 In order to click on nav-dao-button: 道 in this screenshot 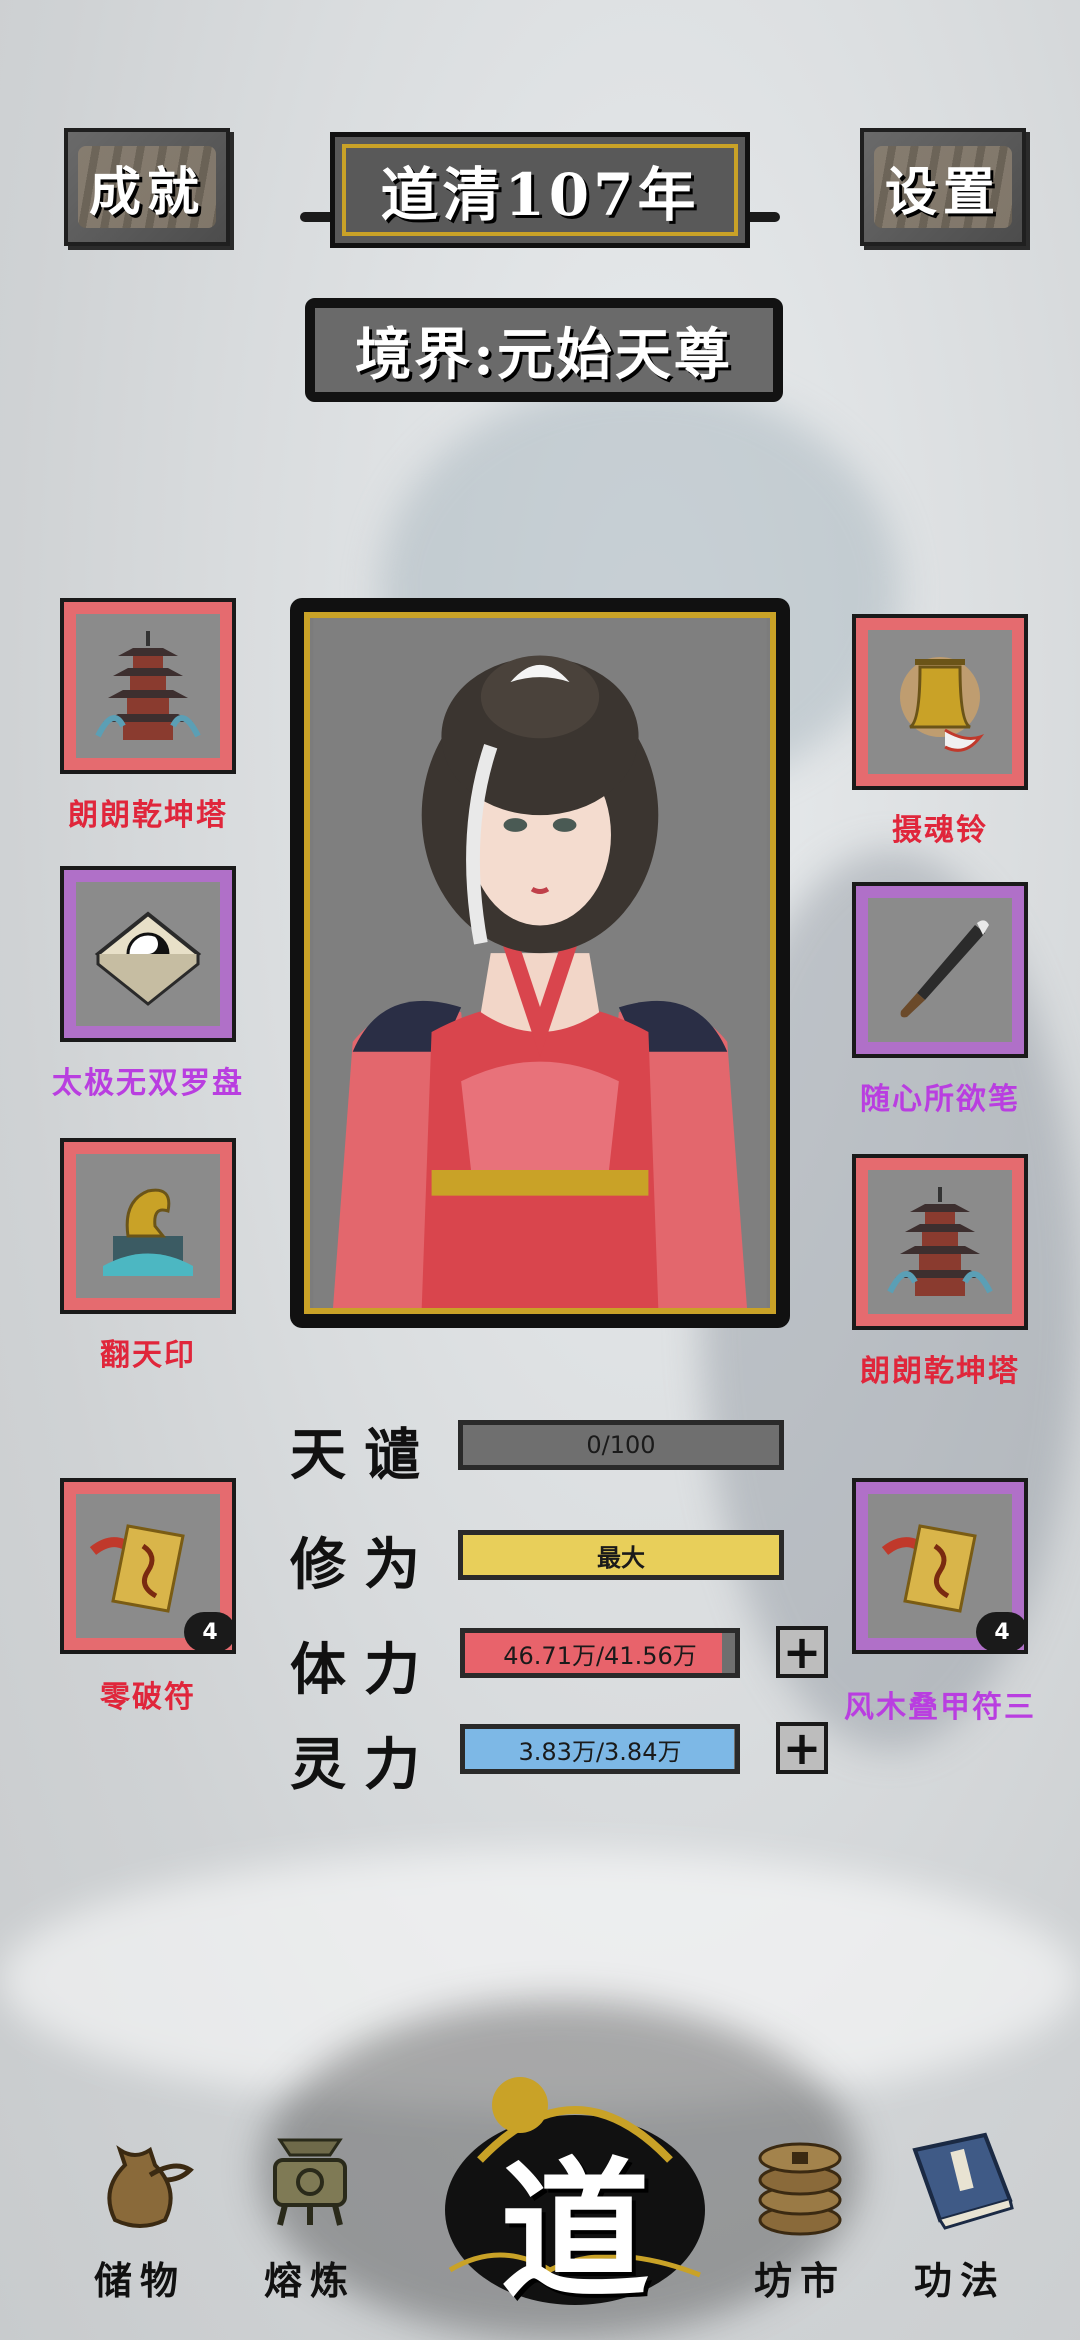, I will do `click(575, 2194)`.